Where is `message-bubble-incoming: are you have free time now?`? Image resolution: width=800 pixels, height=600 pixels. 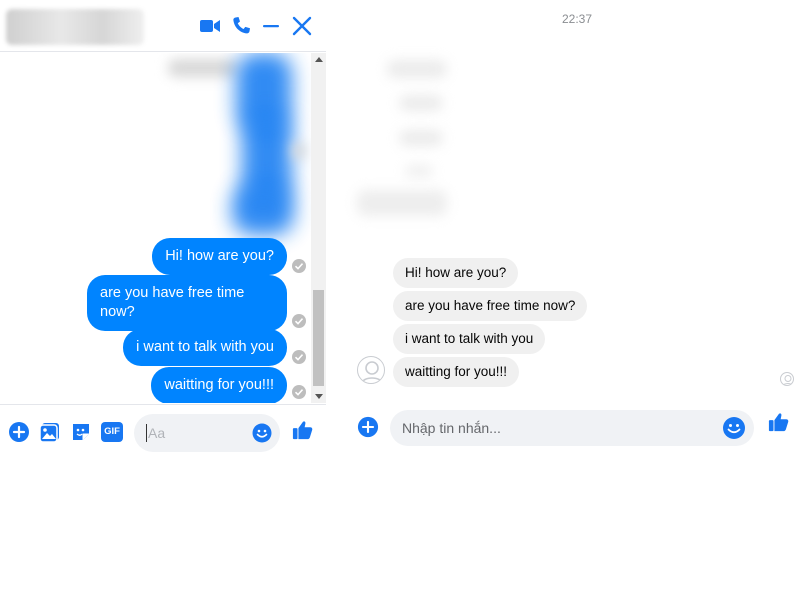 message-bubble-incoming: are you have free time now? is located at coordinates (490, 306).